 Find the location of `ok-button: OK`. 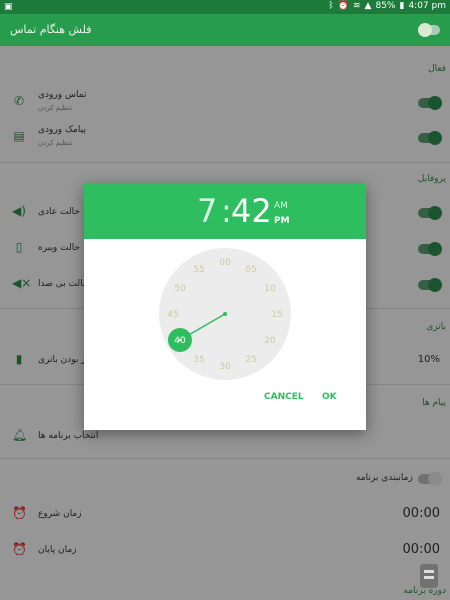

ok-button: OK is located at coordinates (329, 397).